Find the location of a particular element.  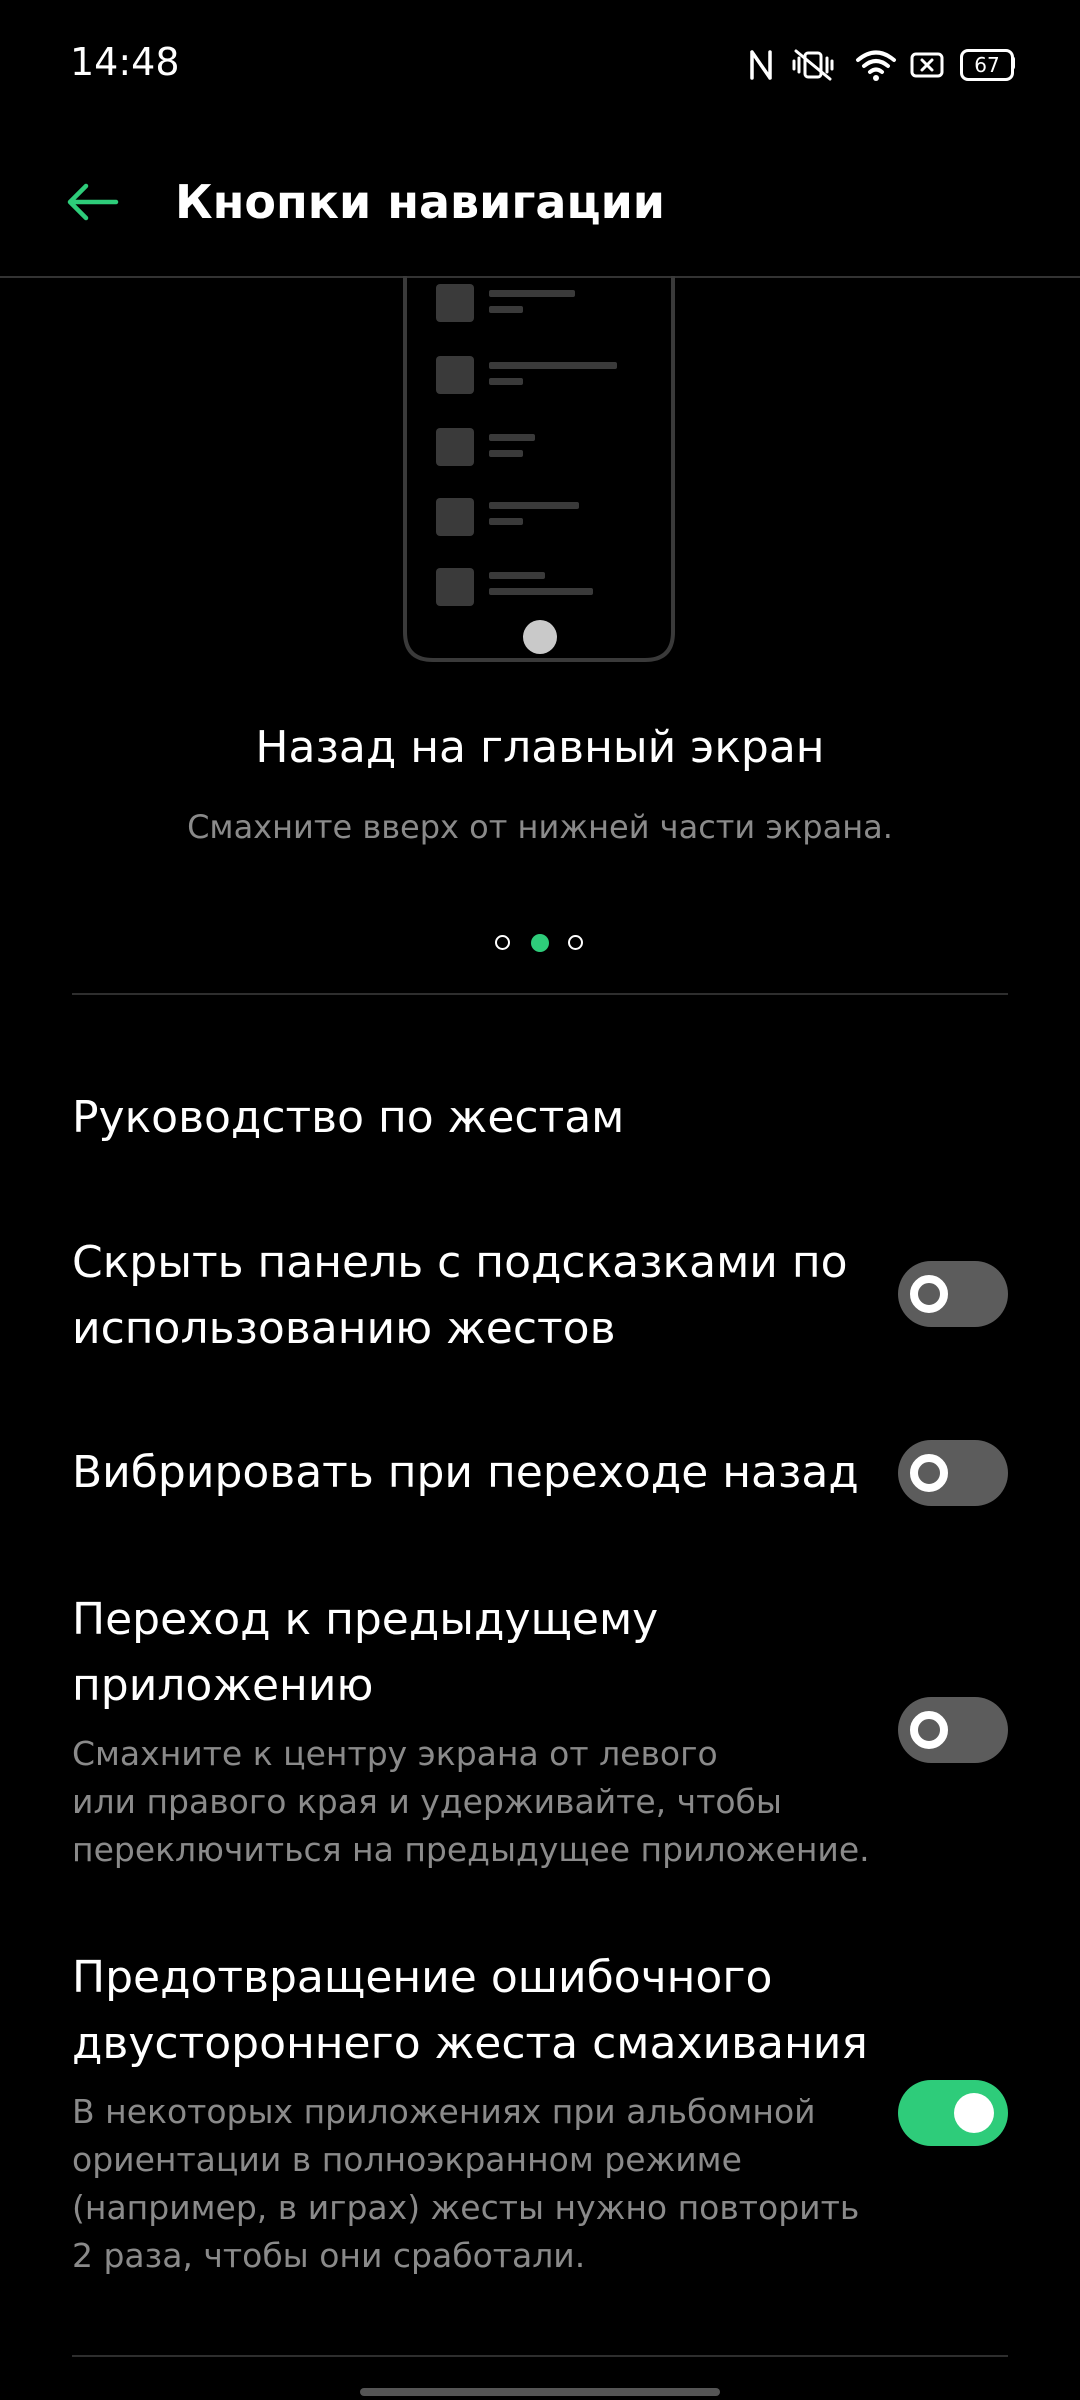

hide-hint-panel-toggle is located at coordinates (953, 1294).